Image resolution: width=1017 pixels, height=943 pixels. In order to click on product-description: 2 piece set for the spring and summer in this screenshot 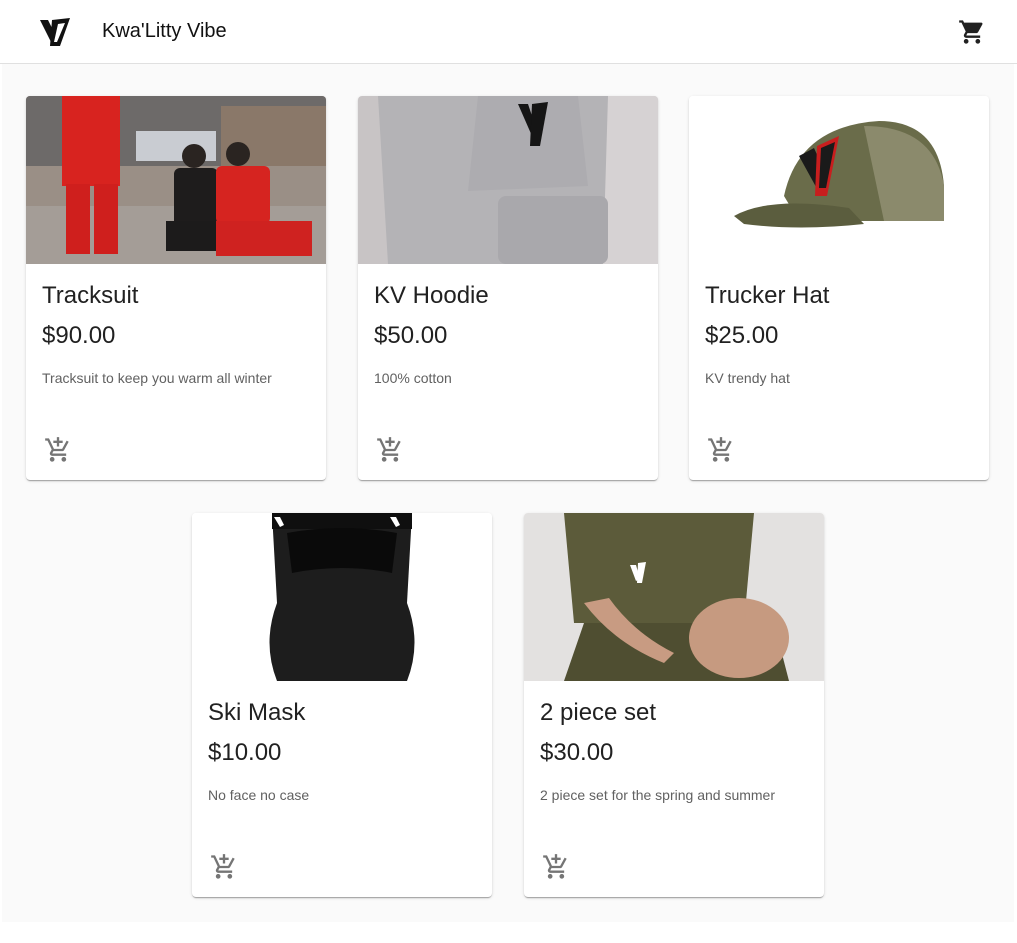, I will do `click(658, 795)`.